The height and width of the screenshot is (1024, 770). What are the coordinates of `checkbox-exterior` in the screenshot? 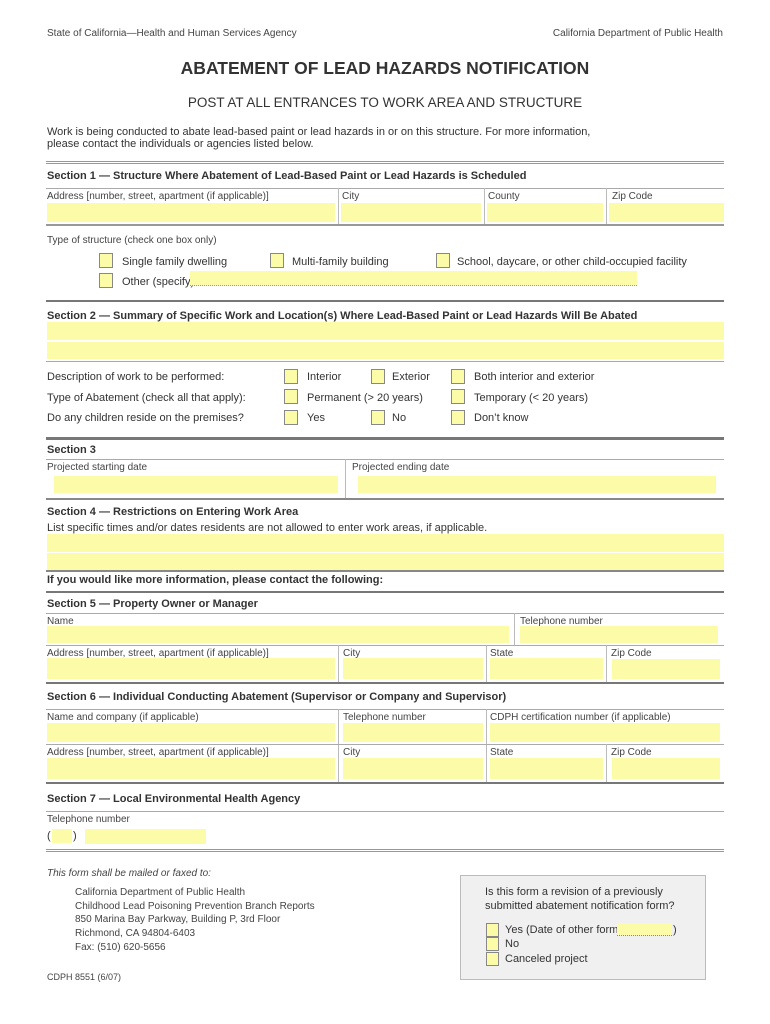 It's located at (378, 376).